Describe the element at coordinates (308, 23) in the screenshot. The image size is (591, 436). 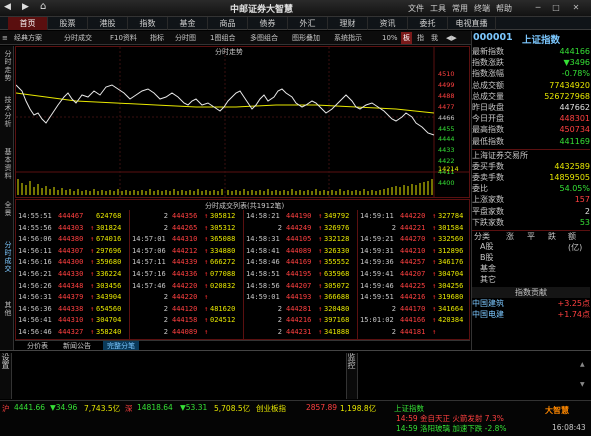
I see `tab-forex: 外汇` at that location.